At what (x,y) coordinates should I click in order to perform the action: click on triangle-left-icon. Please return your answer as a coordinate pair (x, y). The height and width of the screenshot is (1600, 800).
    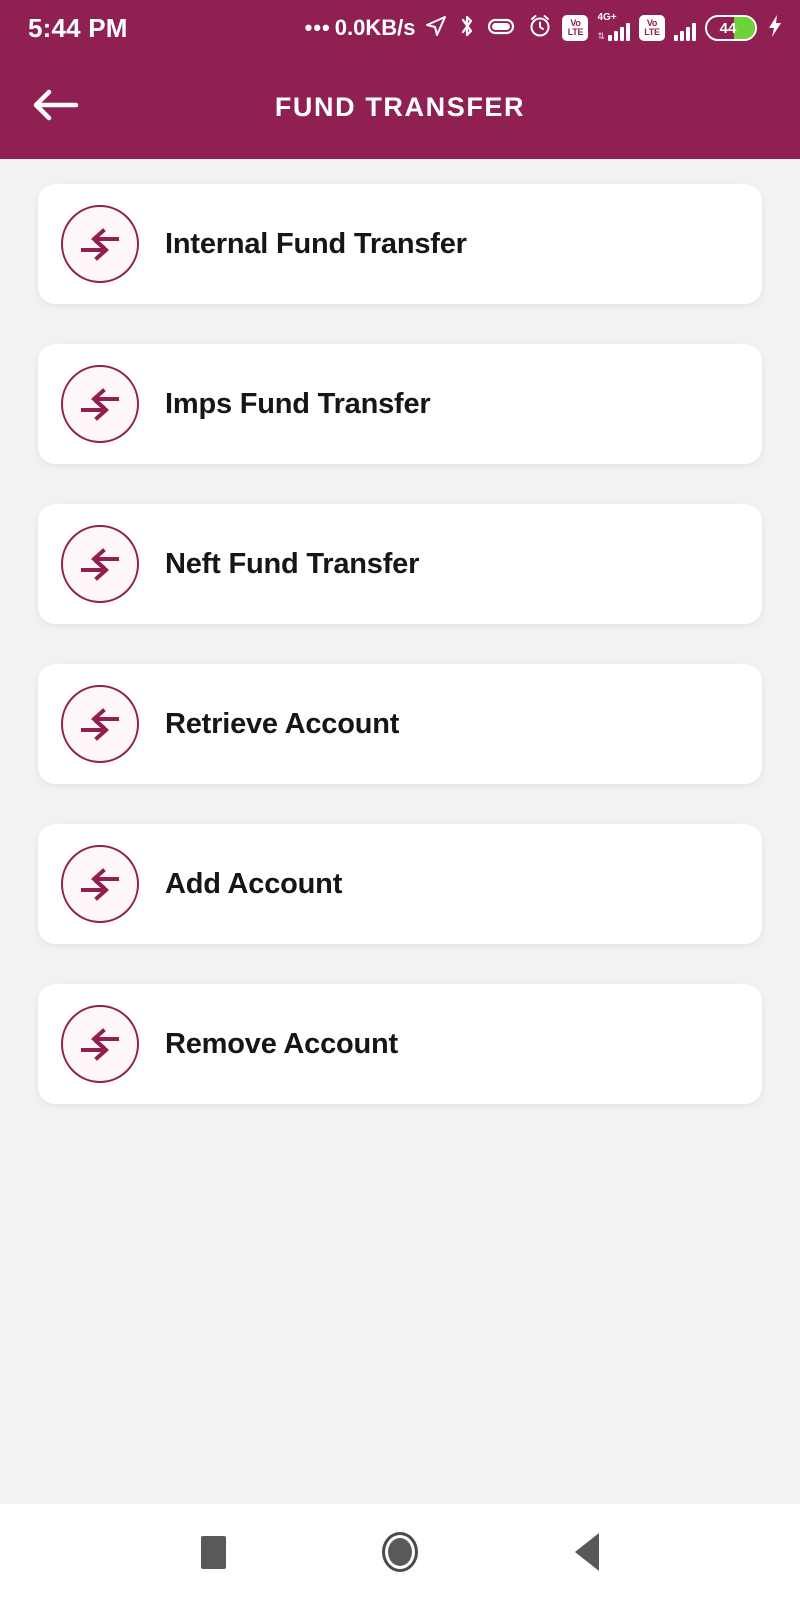
    Looking at the image, I should click on (586, 1552).